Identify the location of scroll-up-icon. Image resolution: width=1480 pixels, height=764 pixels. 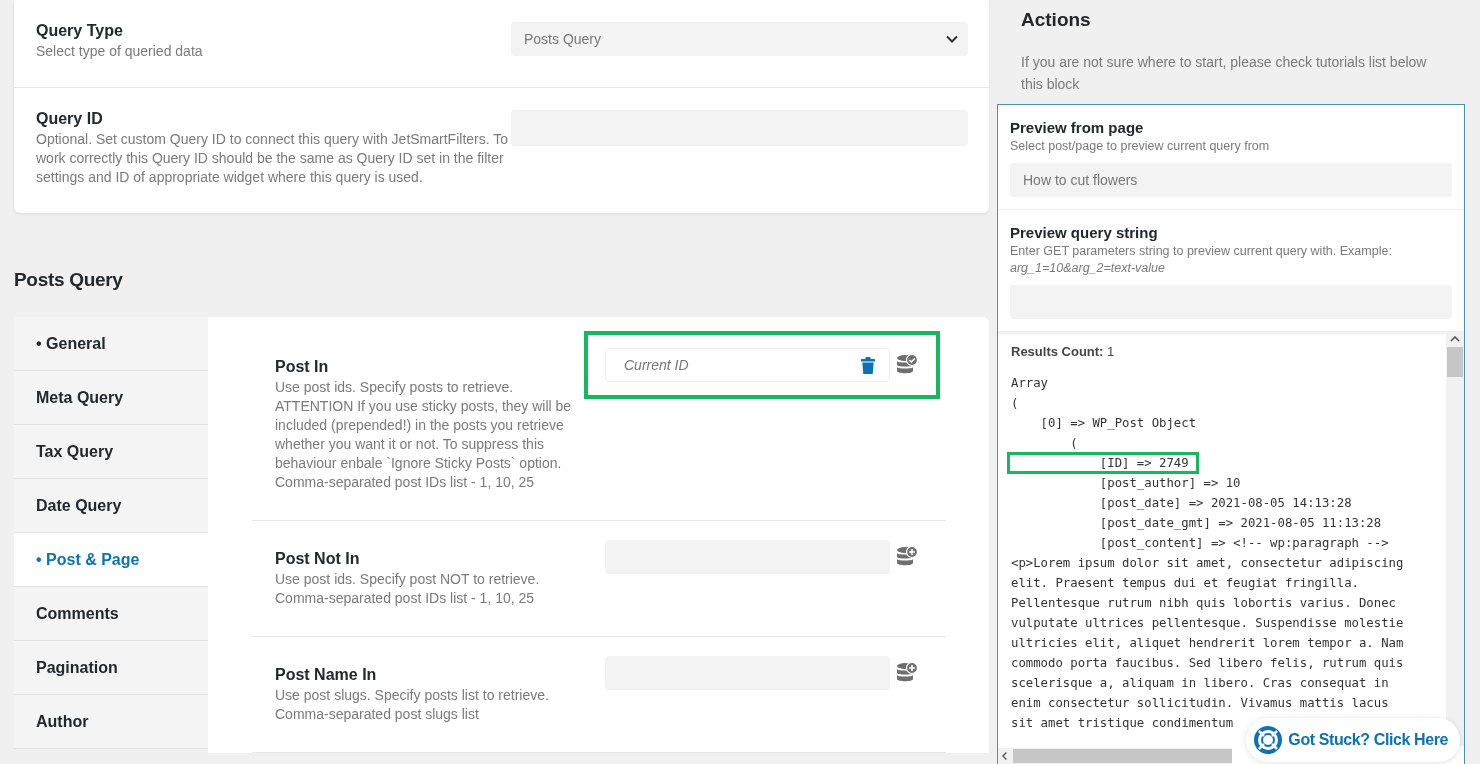
(1455, 339).